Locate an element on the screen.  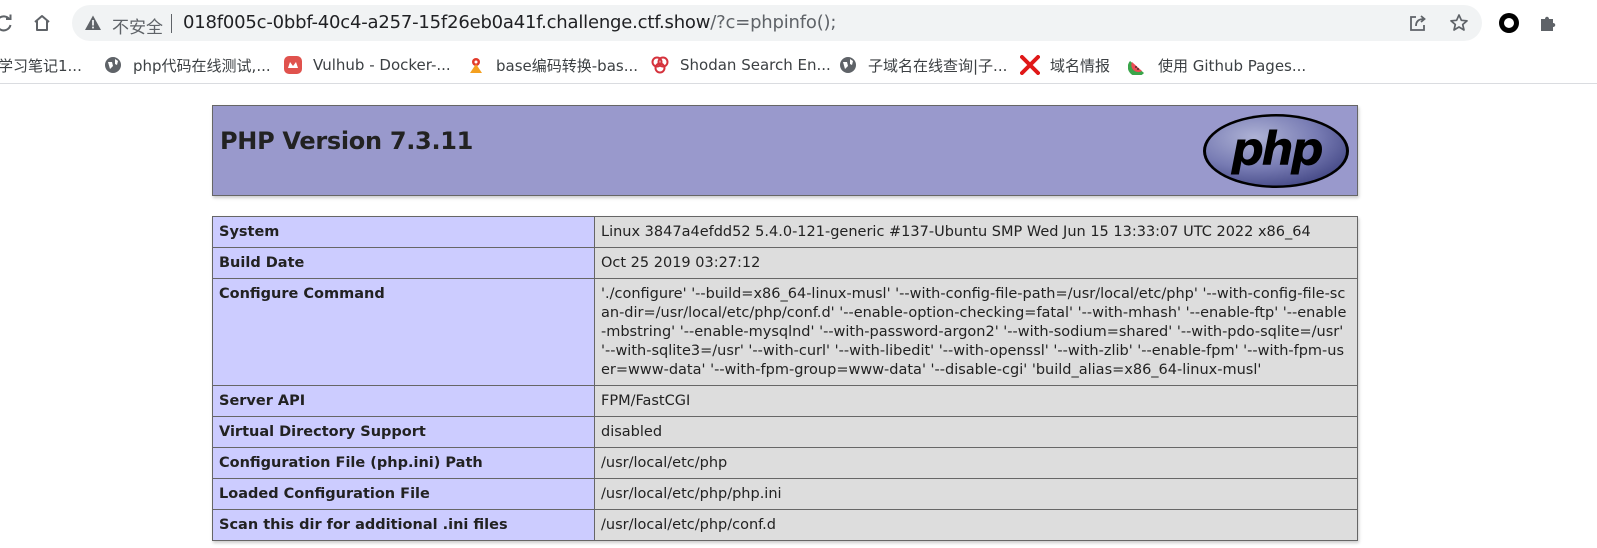
row-value: /usr/local/etc/php/php.ini is located at coordinates (976, 494).